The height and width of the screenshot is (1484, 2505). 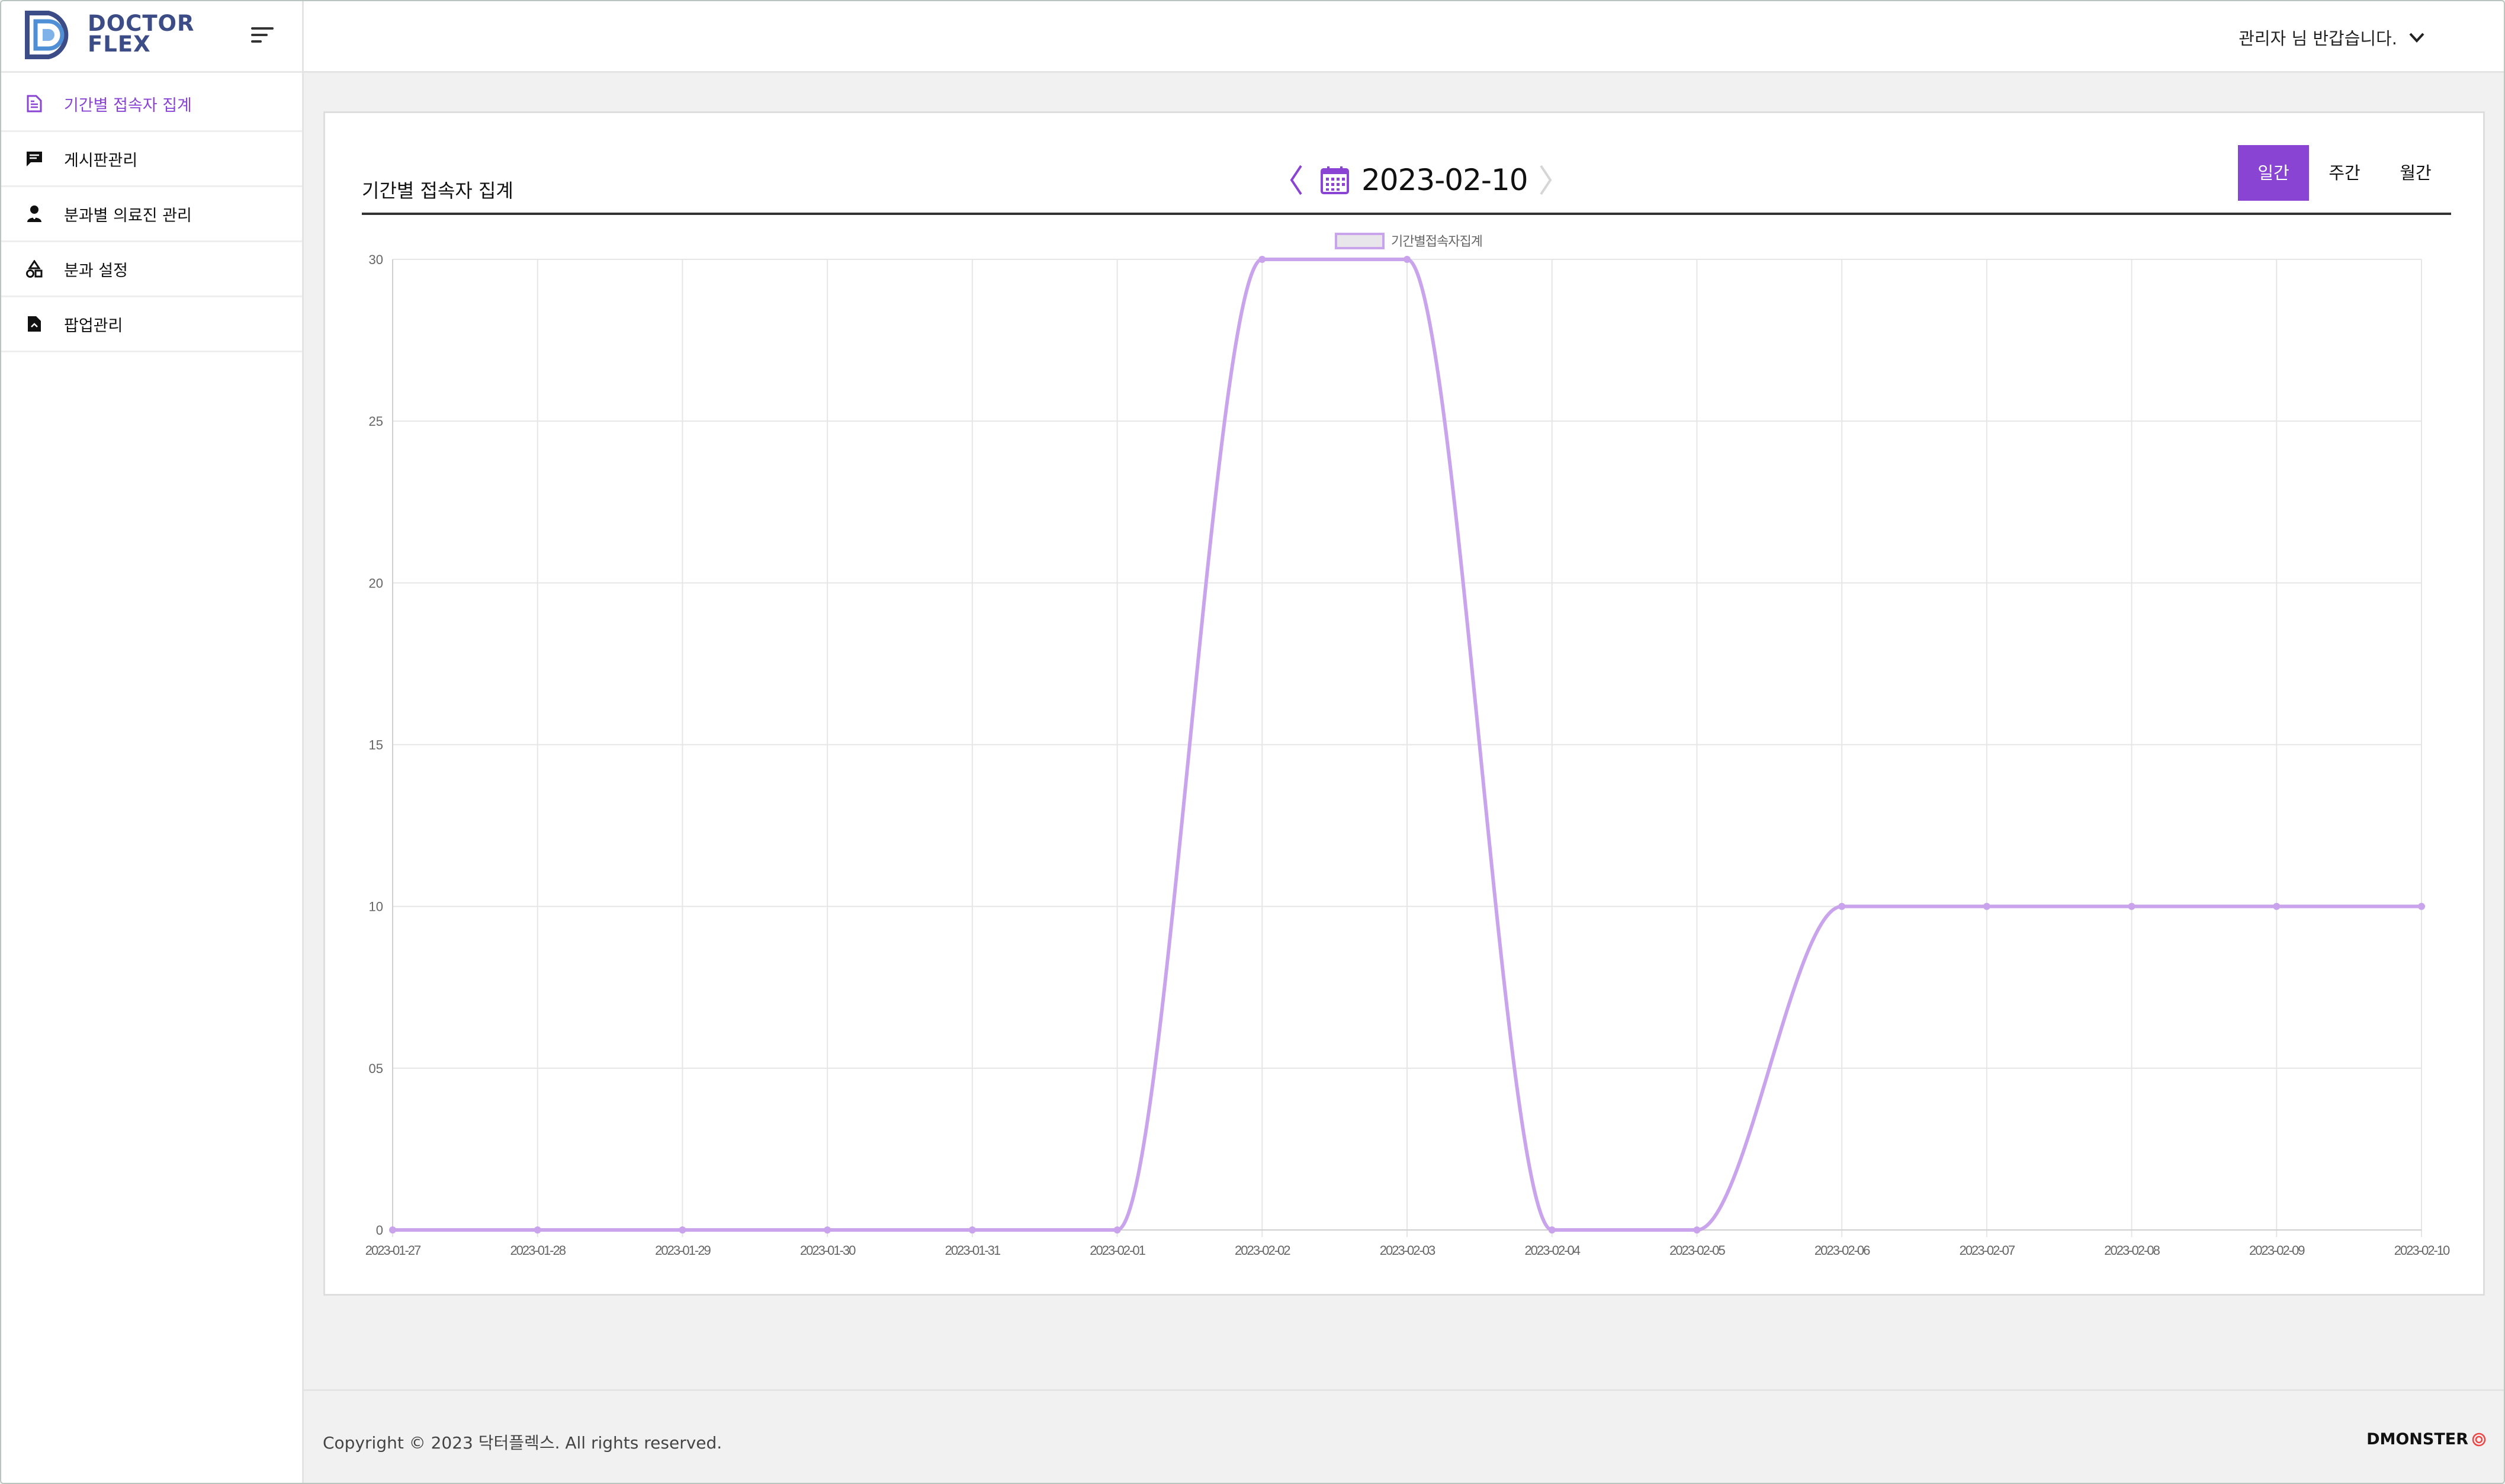 I want to click on x-tick-label: 2023-02-05, so click(x=1697, y=1251).